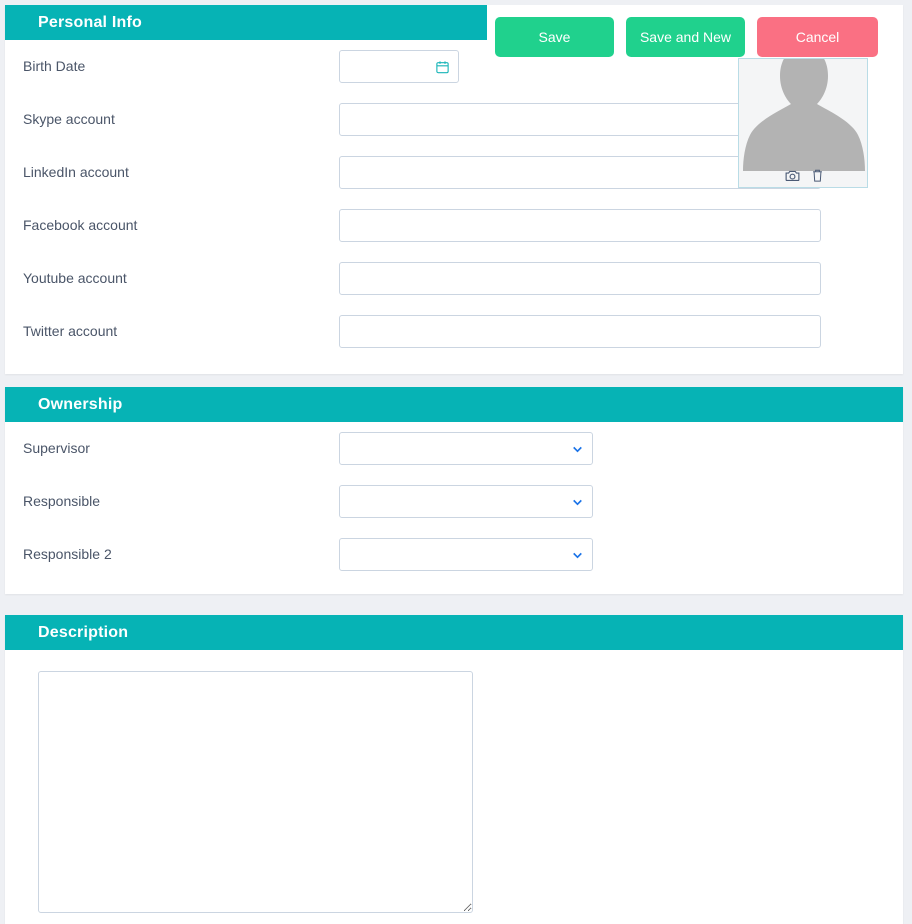 This screenshot has height=924, width=912. I want to click on field-row-youtube: Youtube account, so click(454, 278).